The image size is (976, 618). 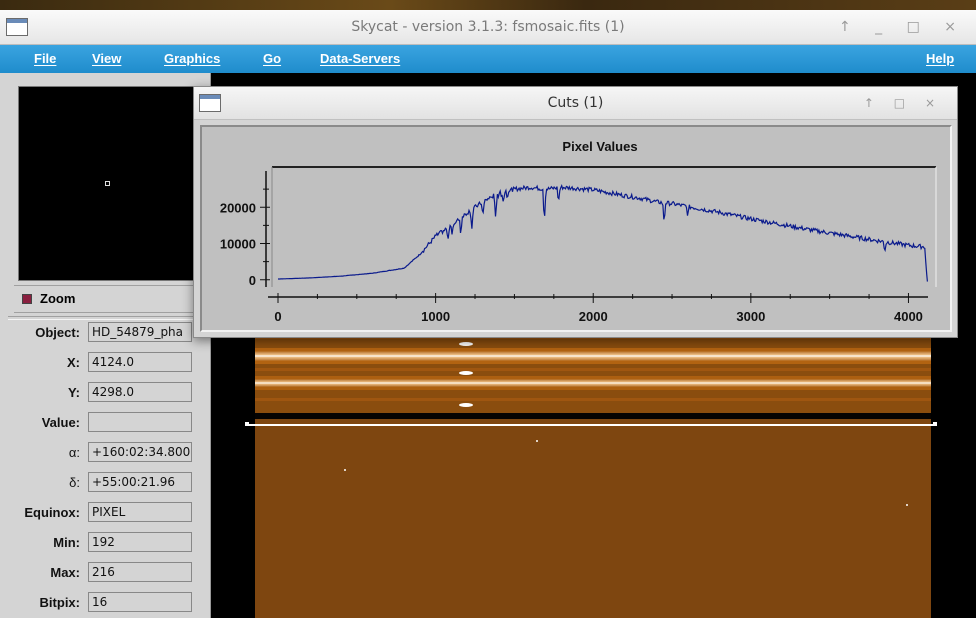 I want to click on bitpix-value: 16, so click(x=140, y=602).